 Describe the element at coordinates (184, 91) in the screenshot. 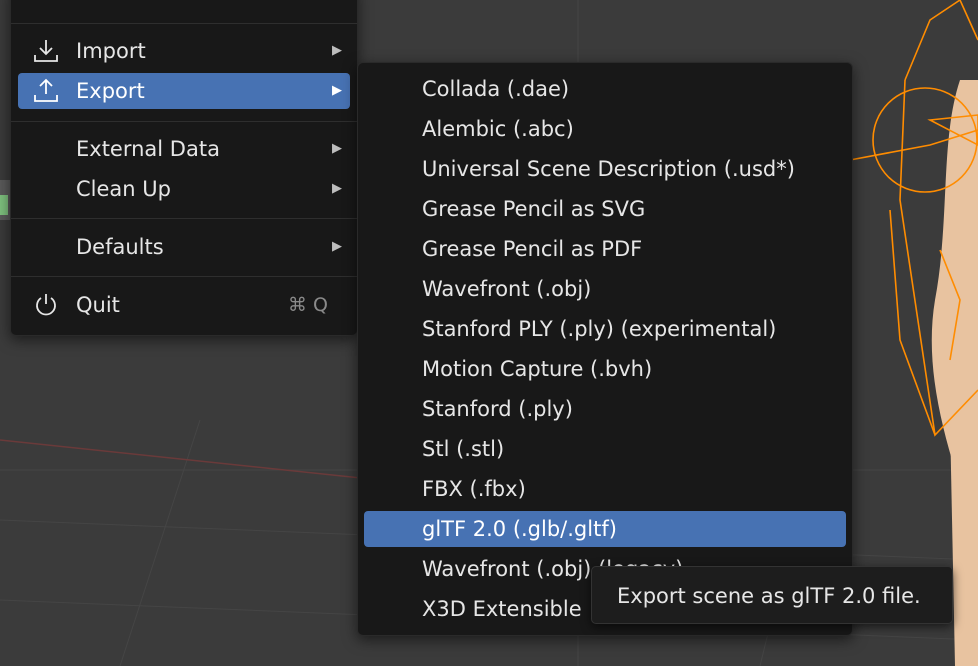

I see `menu-item-export: Export ▶` at that location.